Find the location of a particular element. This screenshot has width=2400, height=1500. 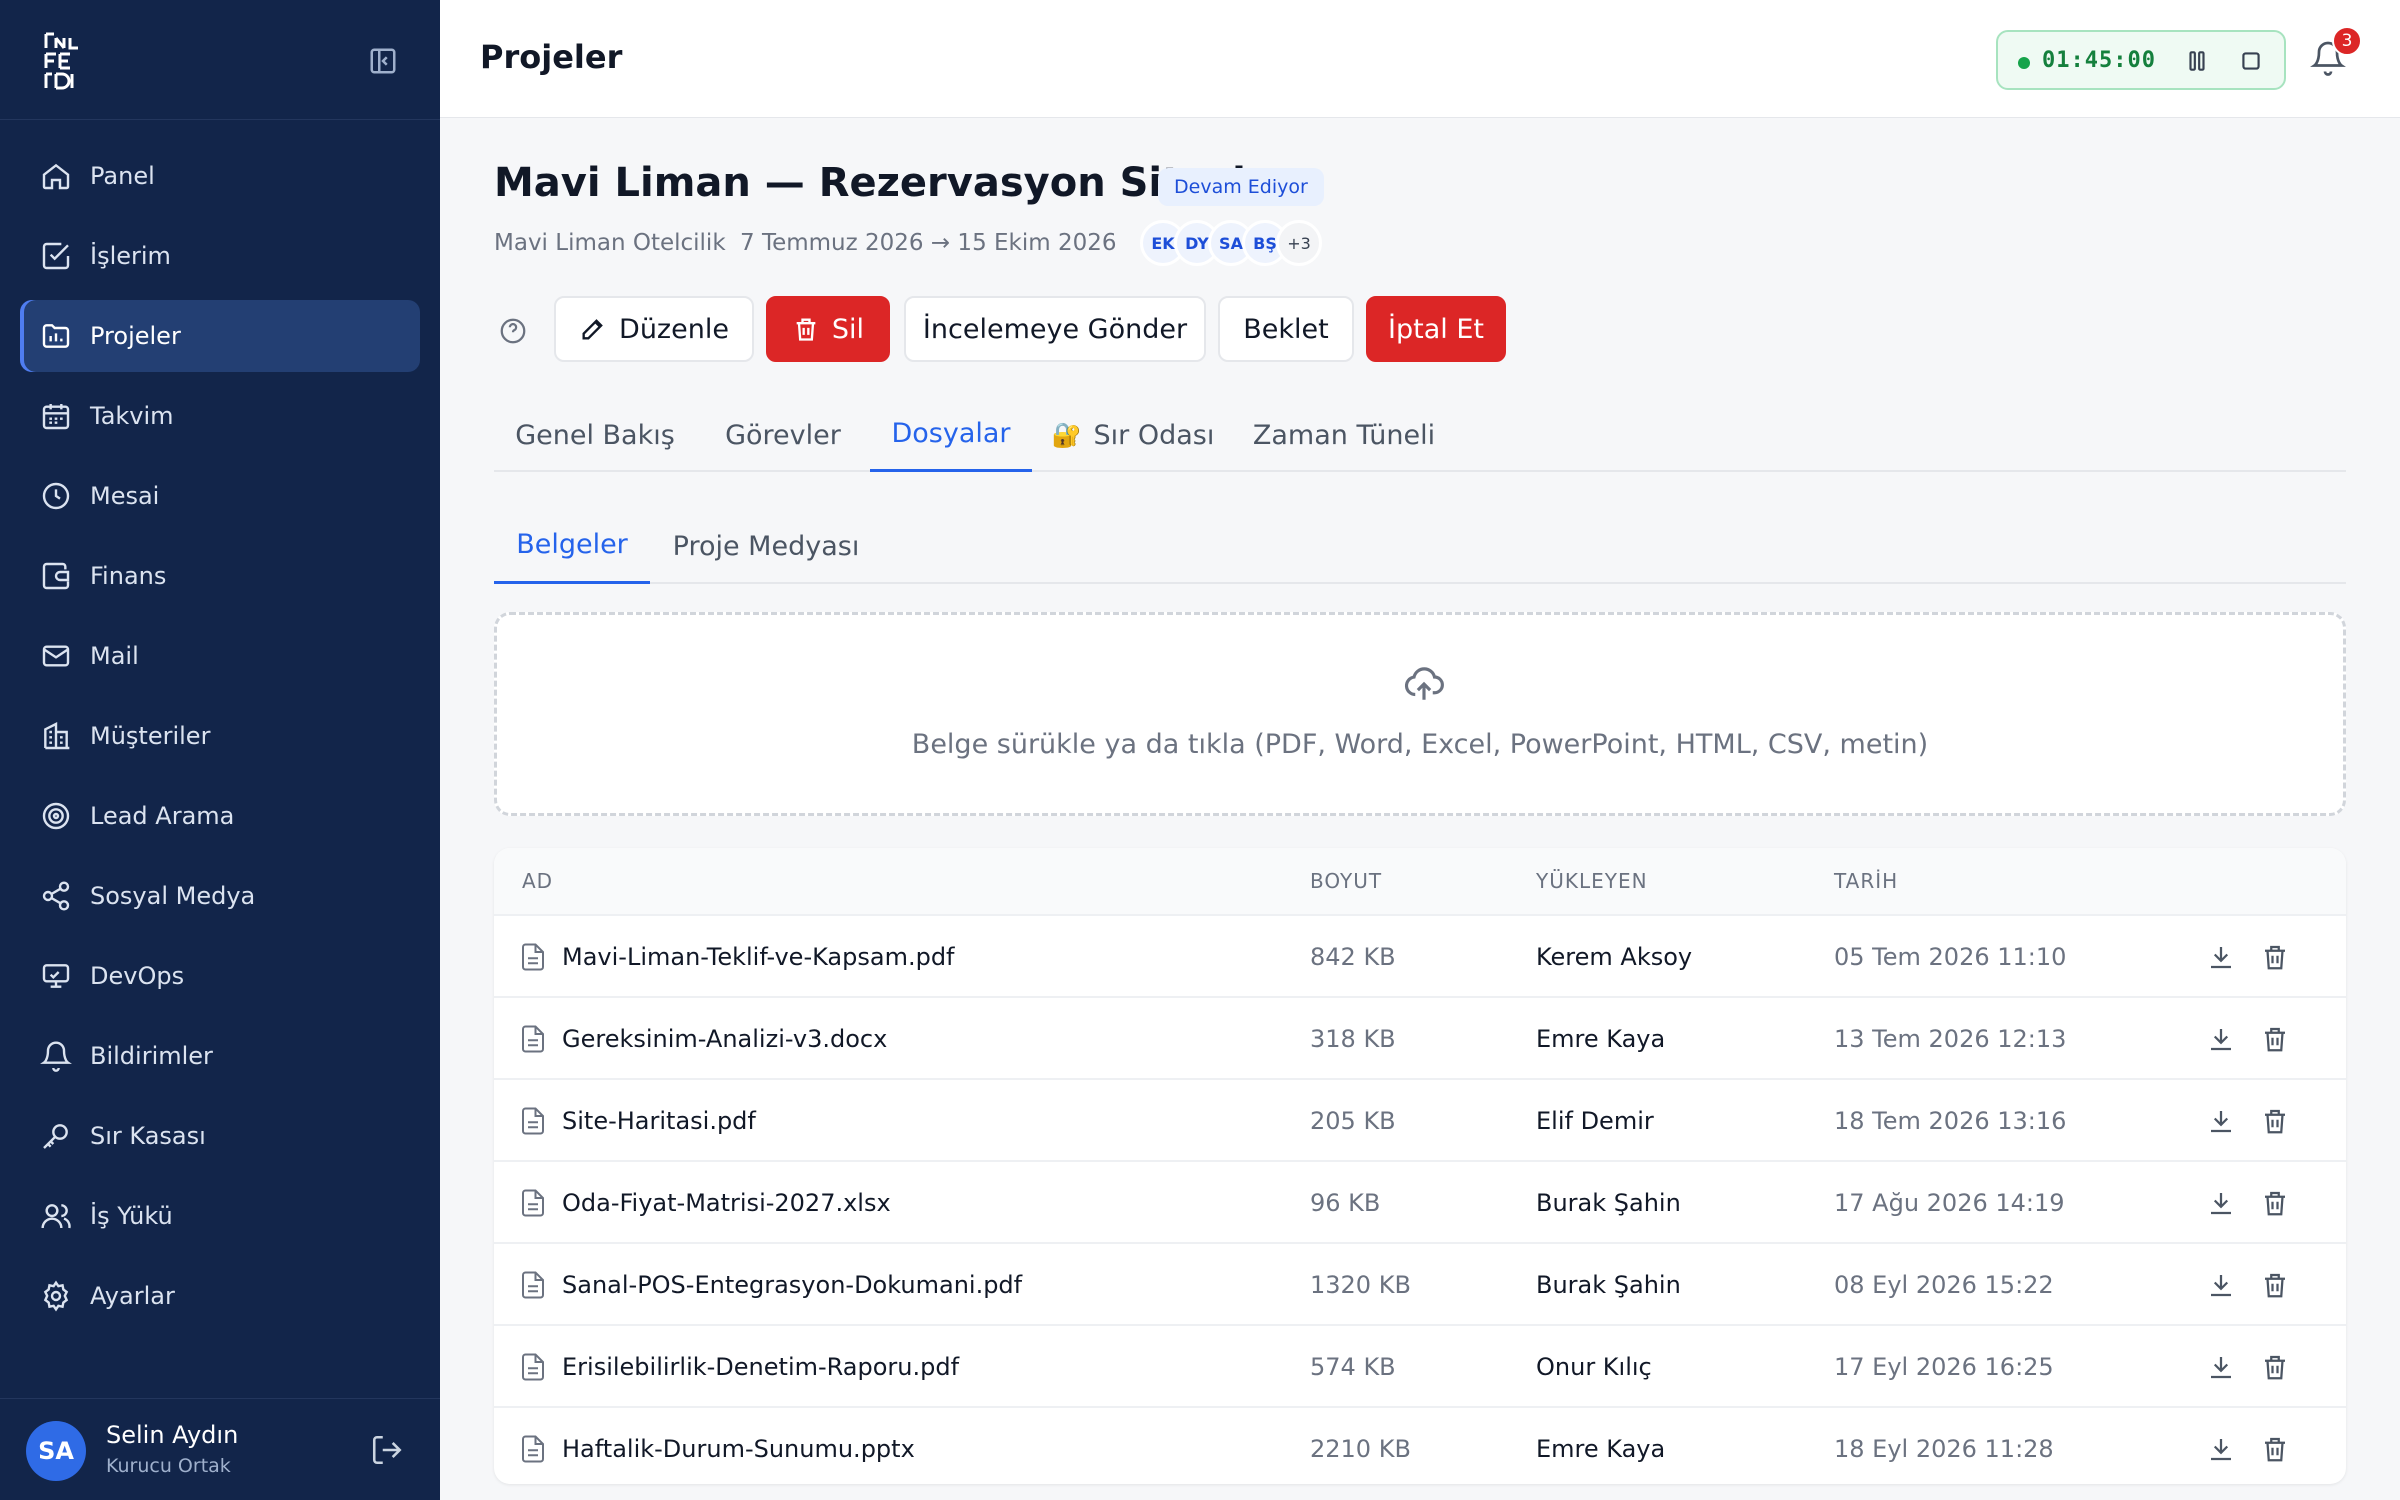

send-review-button: İncelemeye Gönder is located at coordinates (1055, 329).